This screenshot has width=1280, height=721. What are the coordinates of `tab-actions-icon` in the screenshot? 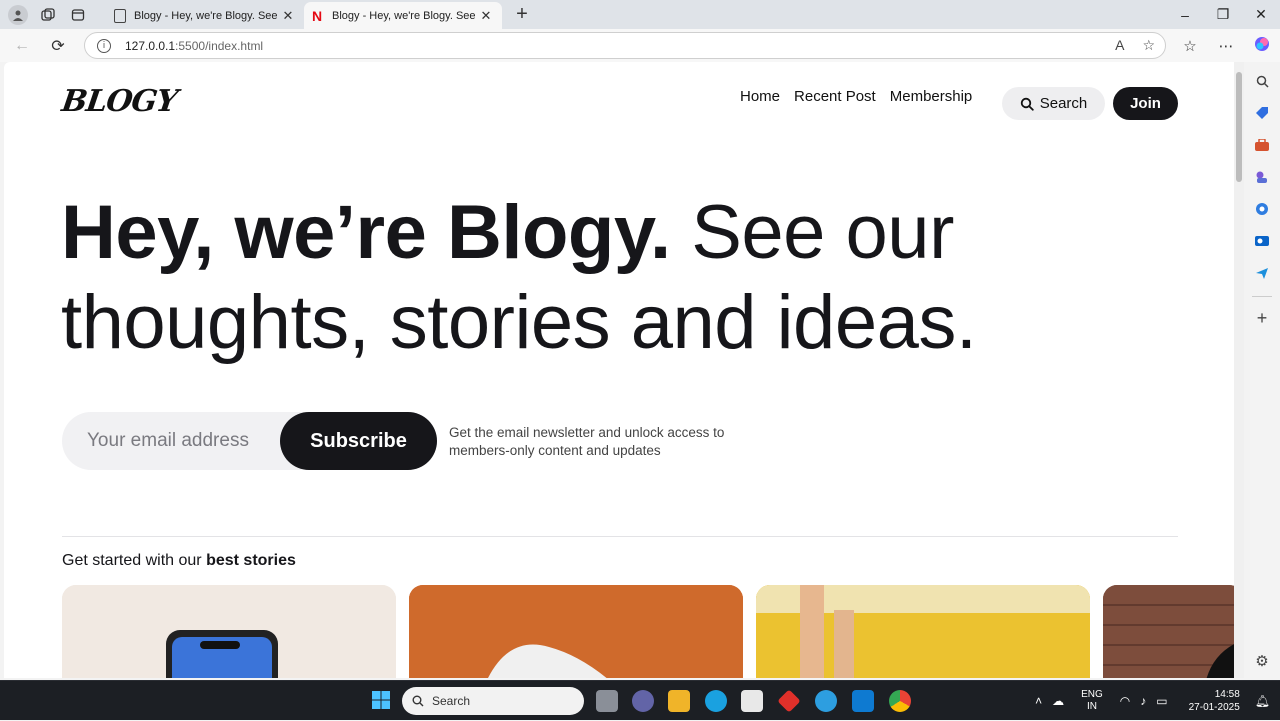 It's located at (78, 15).